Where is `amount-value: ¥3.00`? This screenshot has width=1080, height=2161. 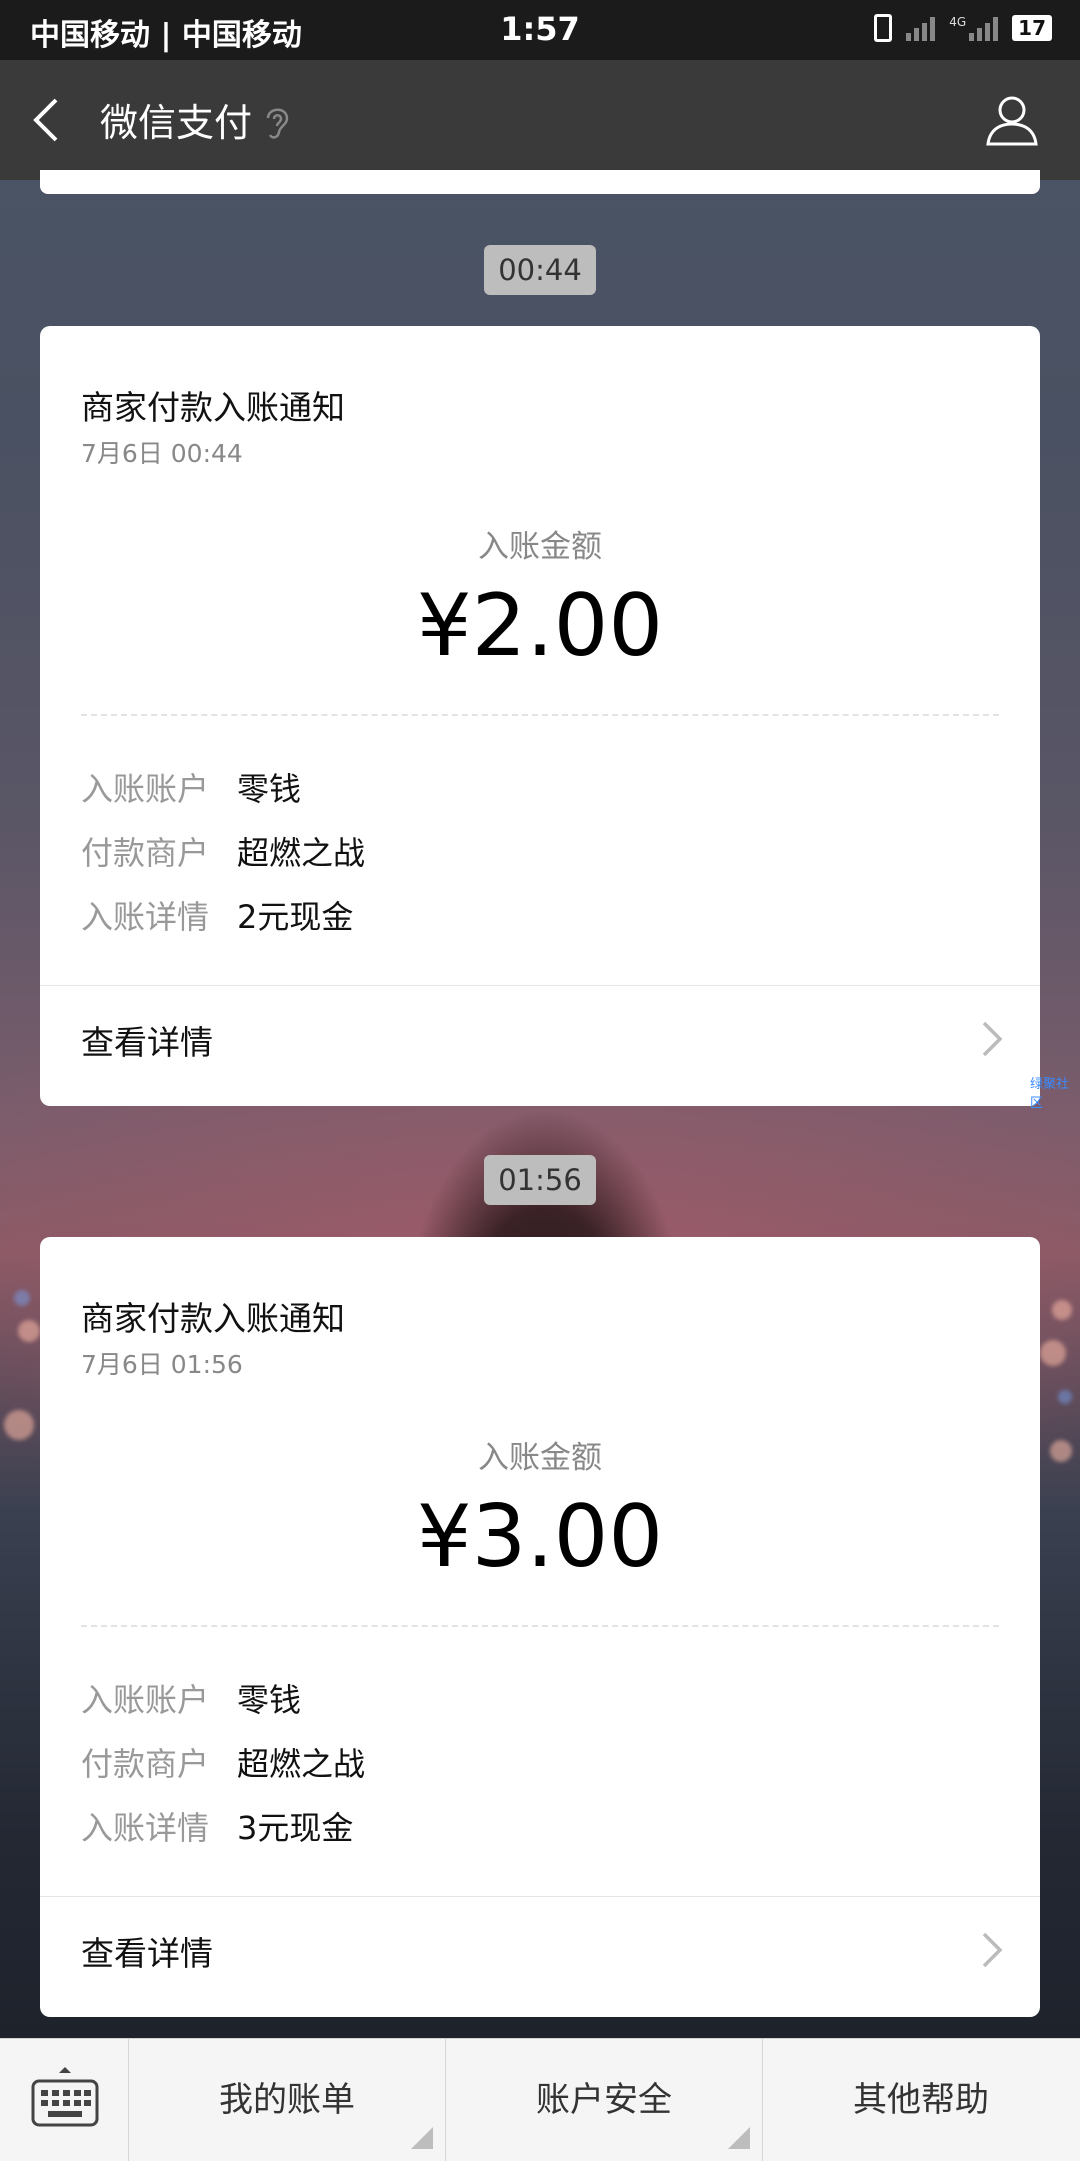
amount-value: ¥3.00 is located at coordinates (540, 1537).